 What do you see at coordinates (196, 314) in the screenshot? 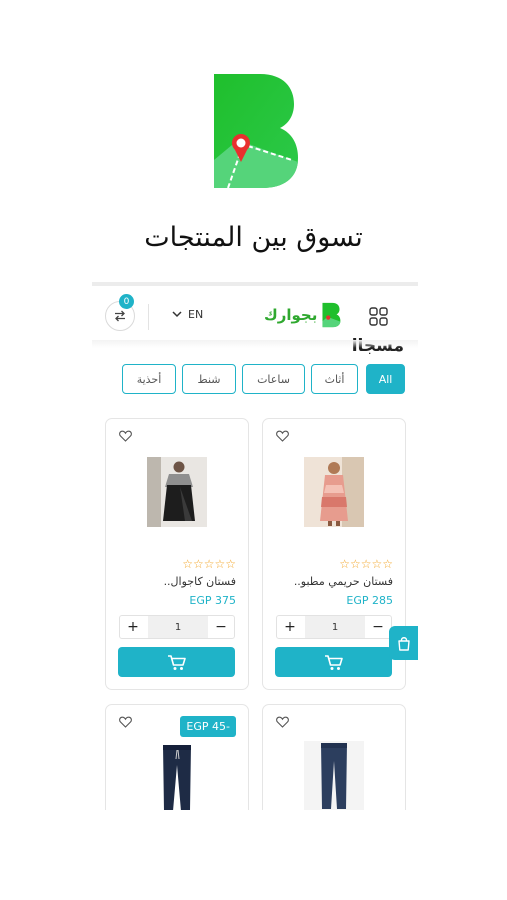
I see `language-label: EN` at bounding box center [196, 314].